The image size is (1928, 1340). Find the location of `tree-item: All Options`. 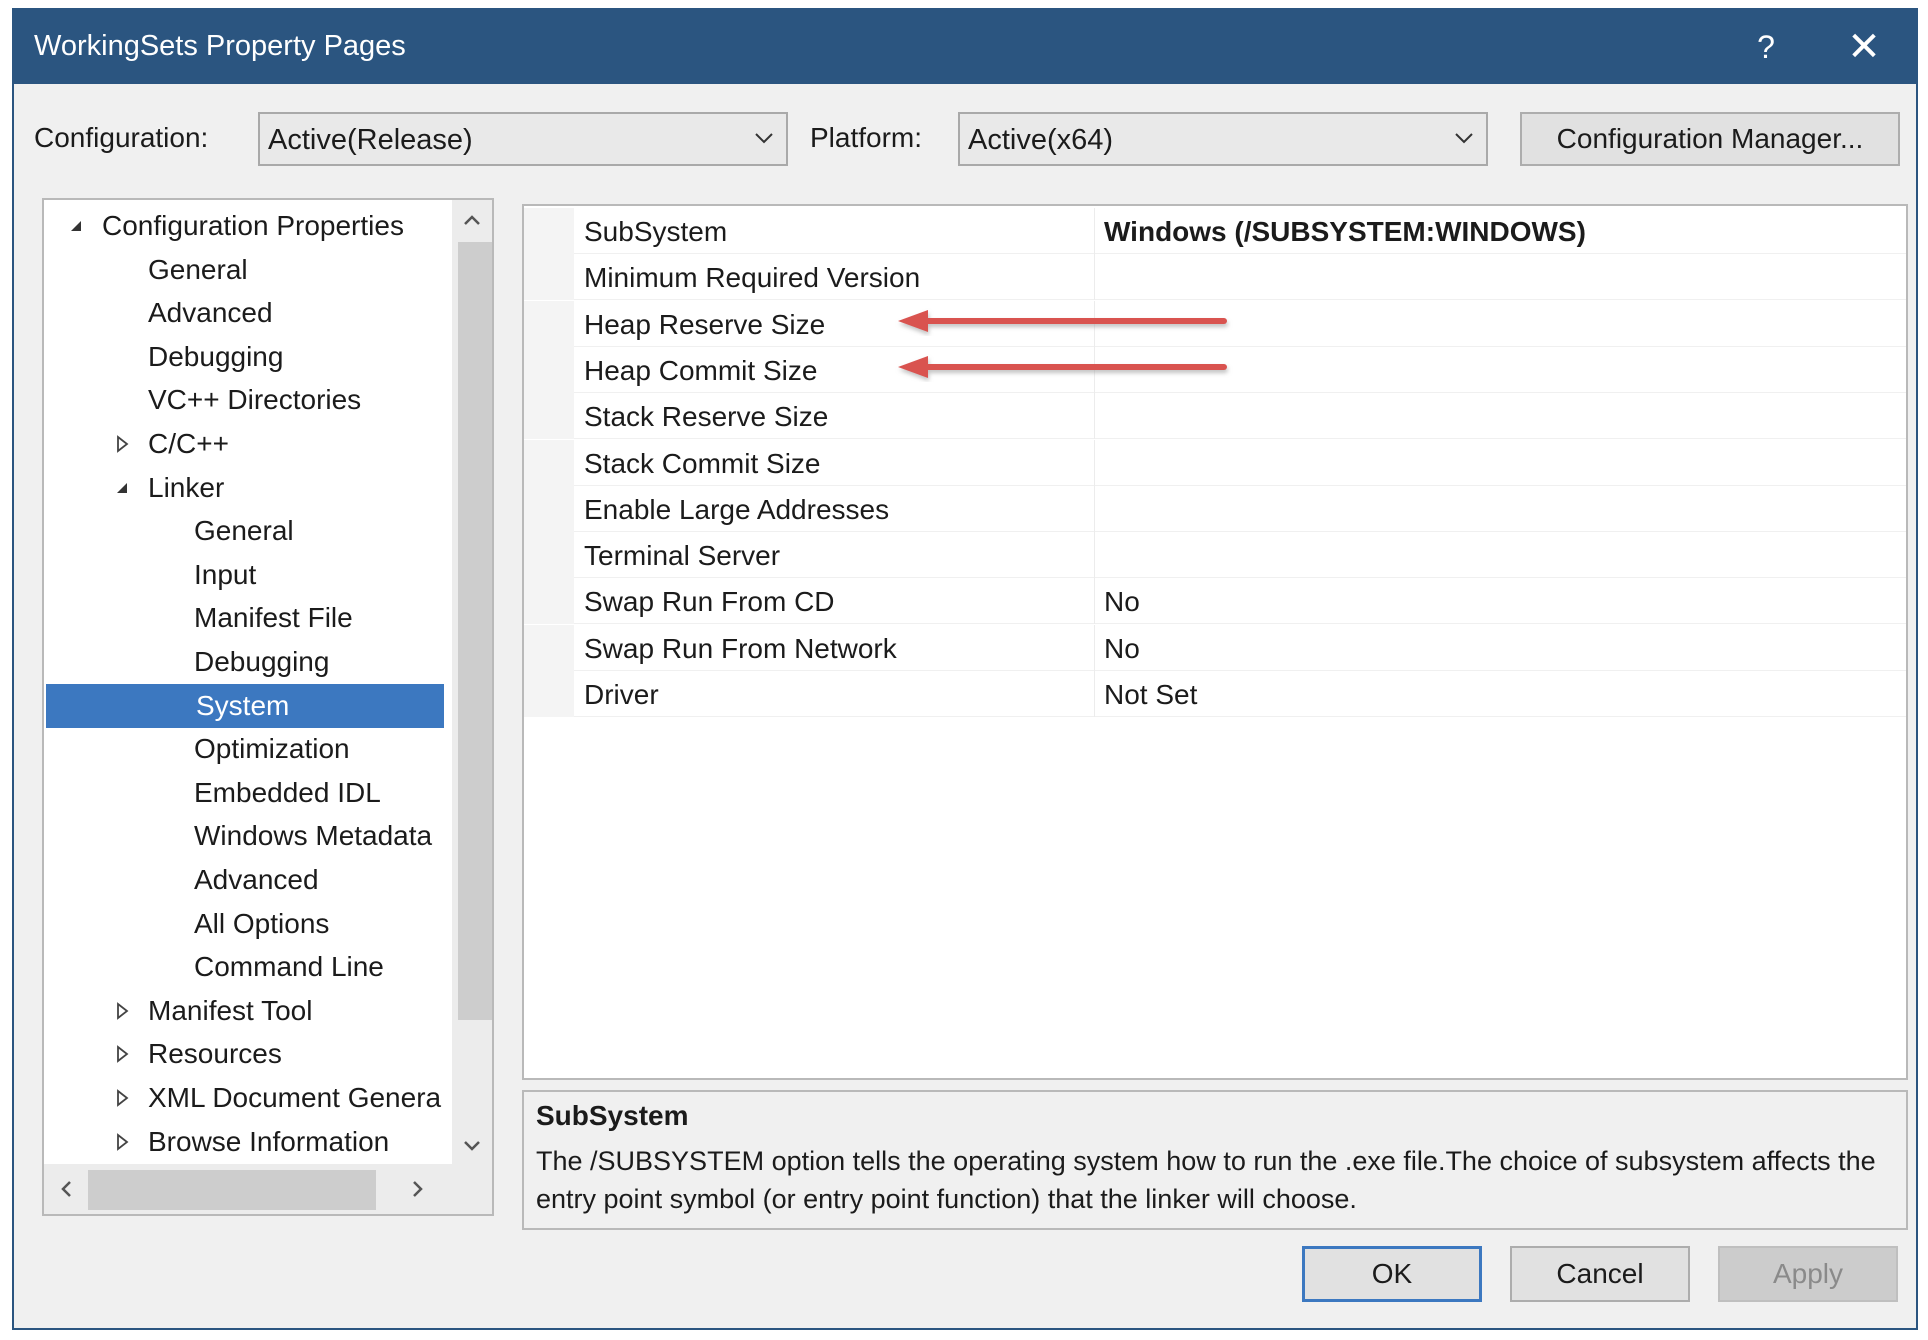

tree-item: All Options is located at coordinates (244, 924).